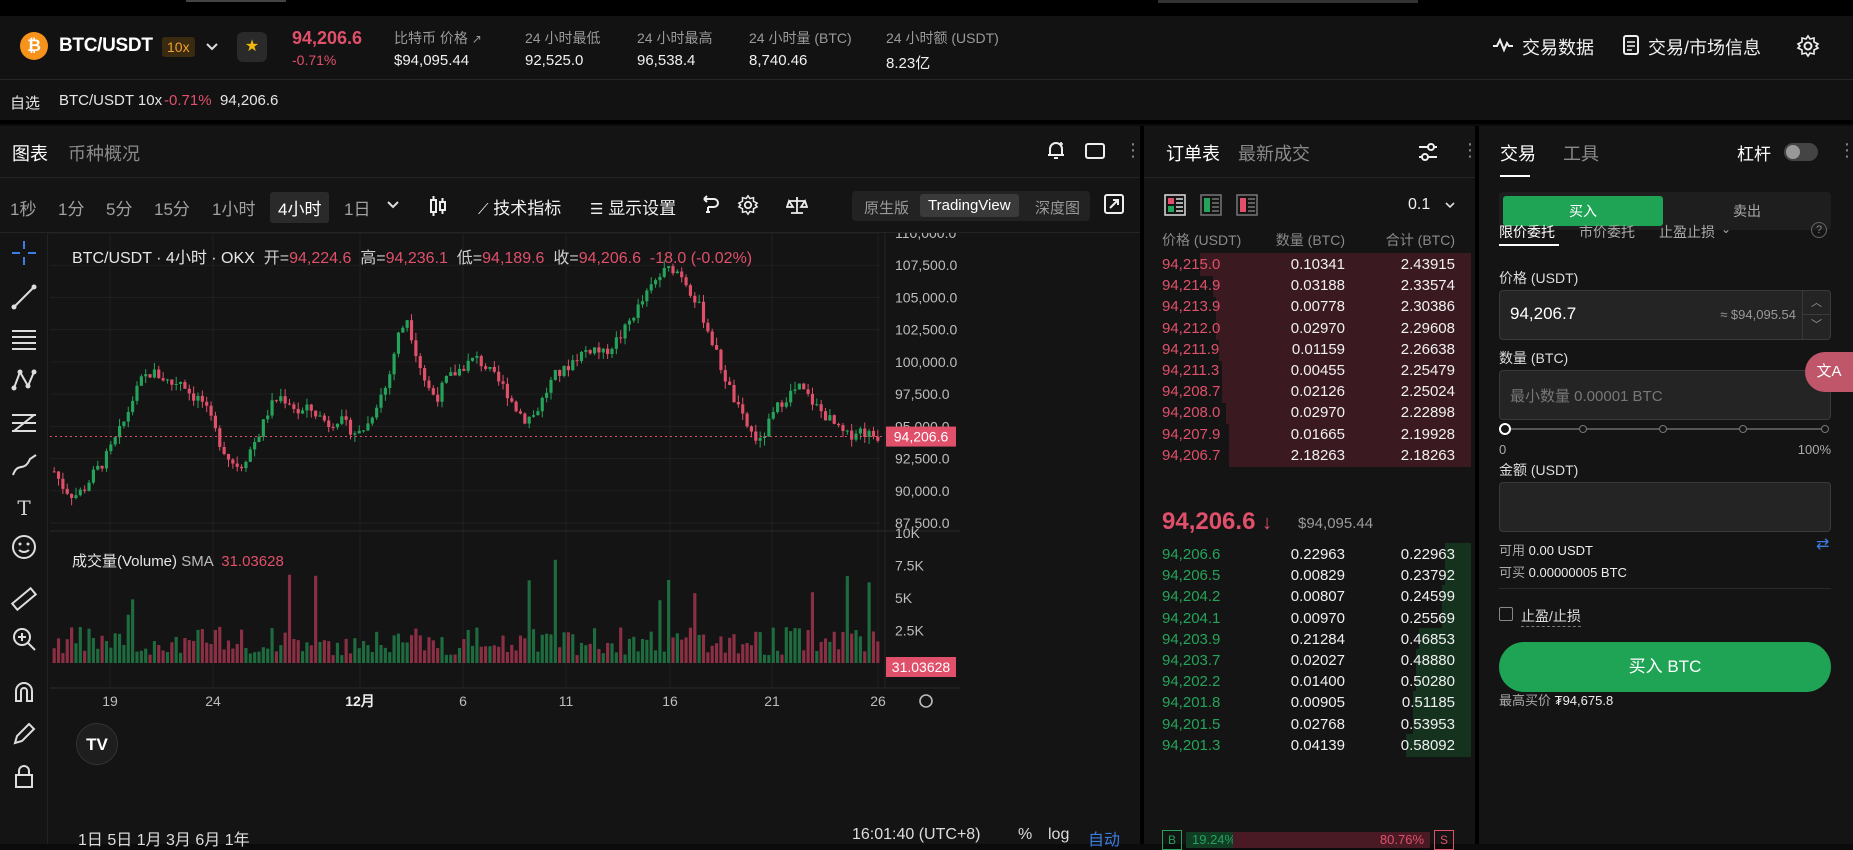  I want to click on timeframe-1m: 1分, so click(71, 207).